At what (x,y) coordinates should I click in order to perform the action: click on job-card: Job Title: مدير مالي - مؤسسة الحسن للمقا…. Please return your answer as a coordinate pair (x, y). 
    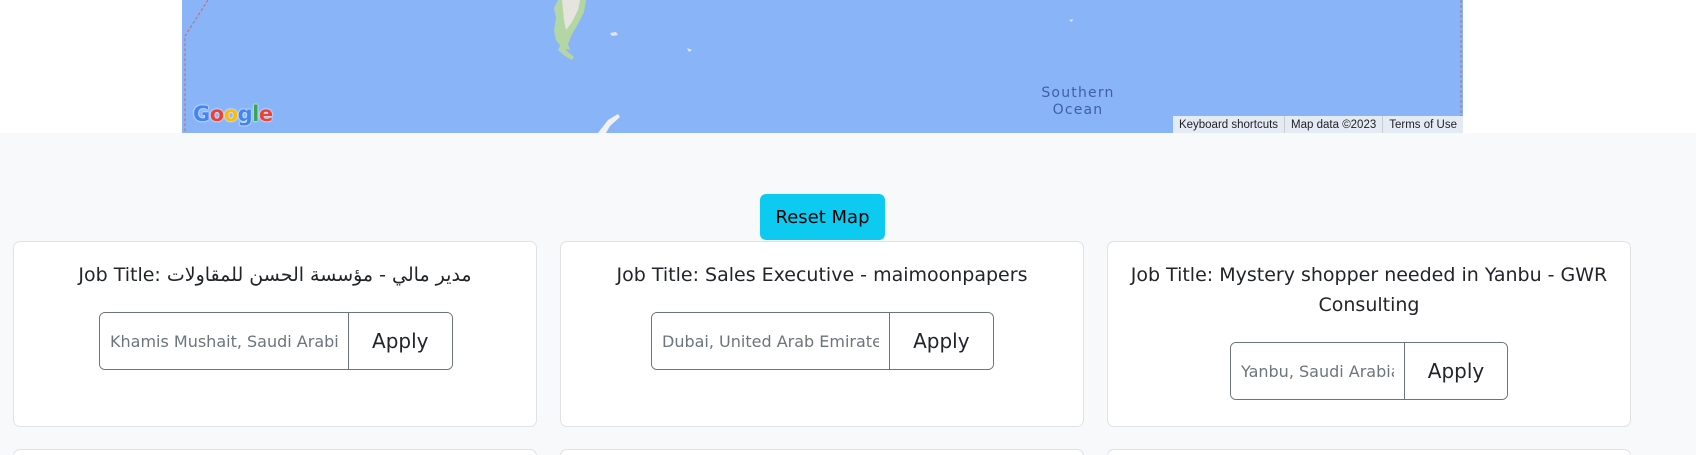
    Looking at the image, I should click on (275, 334).